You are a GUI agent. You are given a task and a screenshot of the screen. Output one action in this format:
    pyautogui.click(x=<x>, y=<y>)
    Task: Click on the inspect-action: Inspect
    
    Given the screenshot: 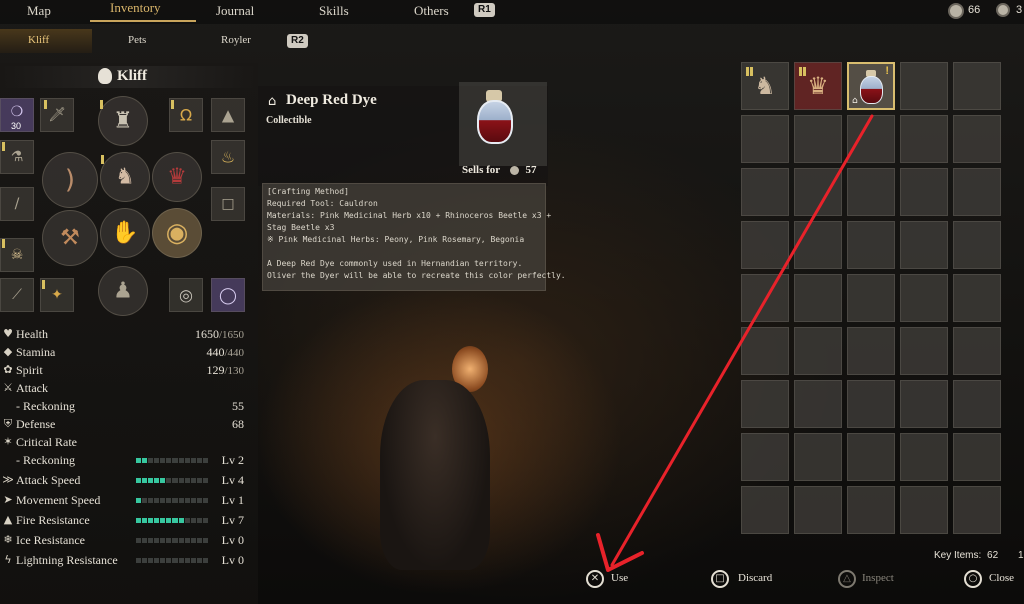 What is the action you would take?
    pyautogui.click(x=878, y=578)
    